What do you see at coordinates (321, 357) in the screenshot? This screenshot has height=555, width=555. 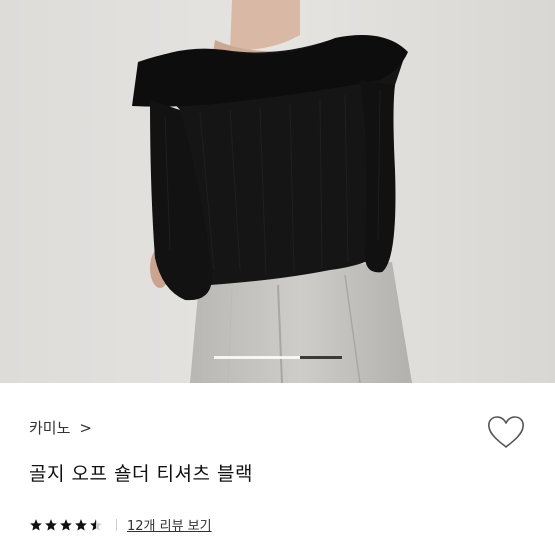 I see `pager-active-segment` at bounding box center [321, 357].